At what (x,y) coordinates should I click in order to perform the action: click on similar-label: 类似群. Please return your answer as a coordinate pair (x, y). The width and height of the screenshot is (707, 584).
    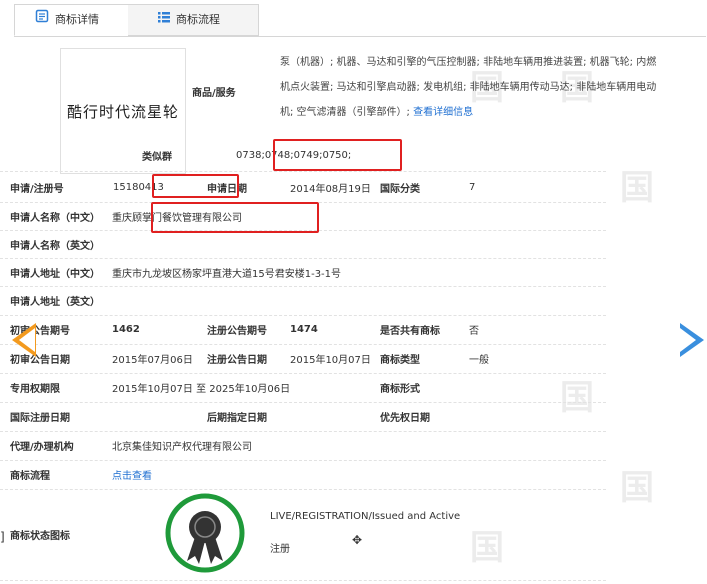
    Looking at the image, I should click on (157, 157).